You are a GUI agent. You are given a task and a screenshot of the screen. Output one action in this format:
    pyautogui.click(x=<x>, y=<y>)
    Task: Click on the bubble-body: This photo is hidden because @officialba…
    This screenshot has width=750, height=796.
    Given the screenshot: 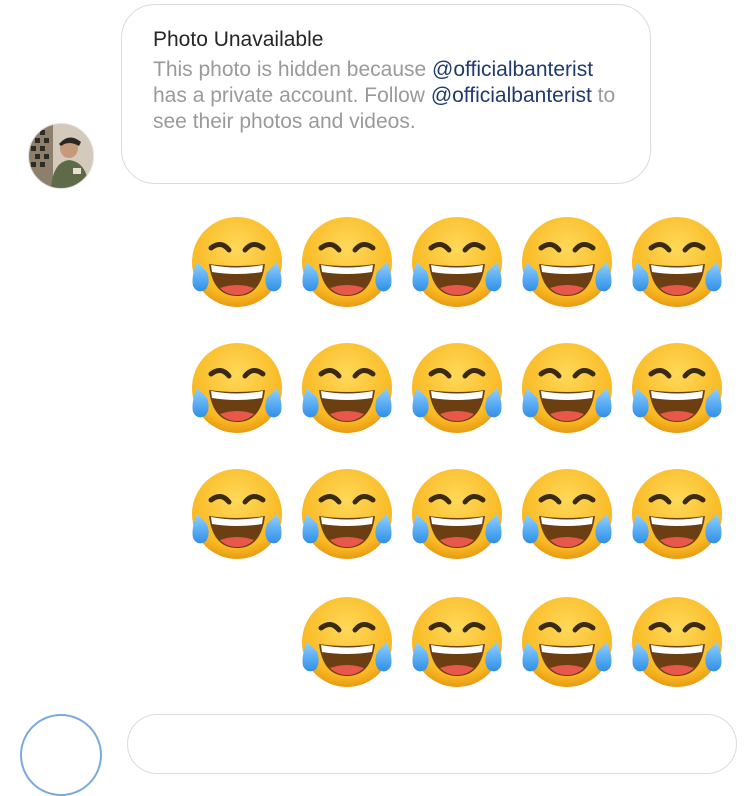 What is the action you would take?
    pyautogui.click(x=386, y=96)
    